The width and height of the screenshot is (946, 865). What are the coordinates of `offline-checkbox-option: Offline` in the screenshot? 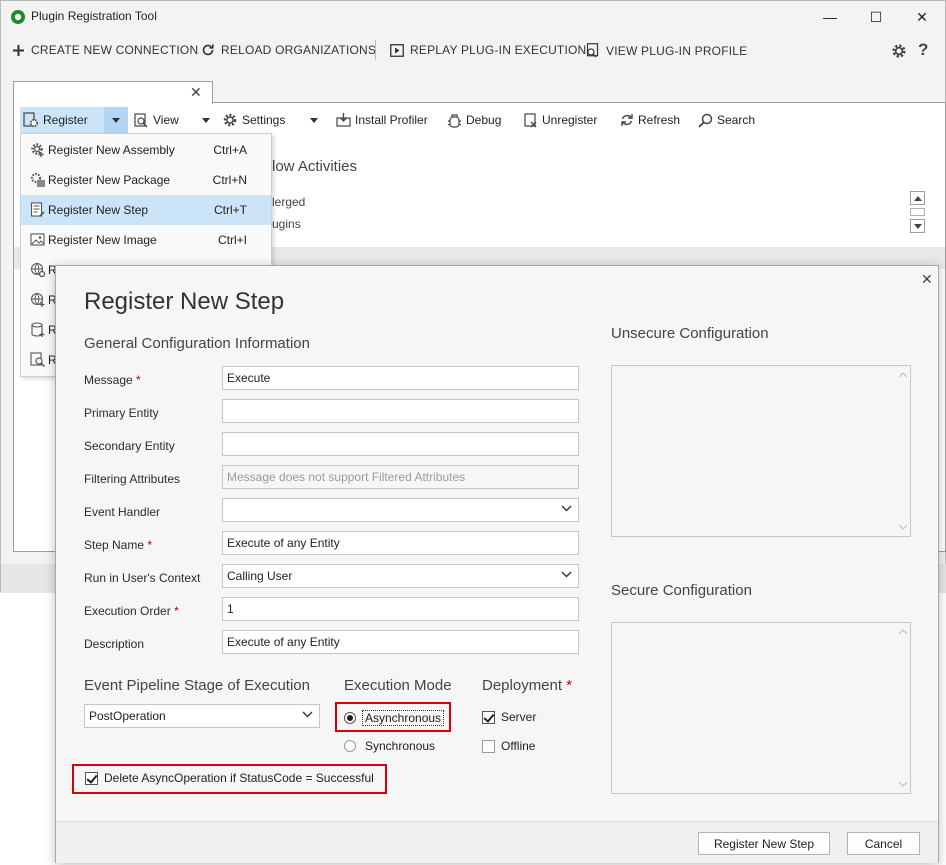 It's located at (508, 746).